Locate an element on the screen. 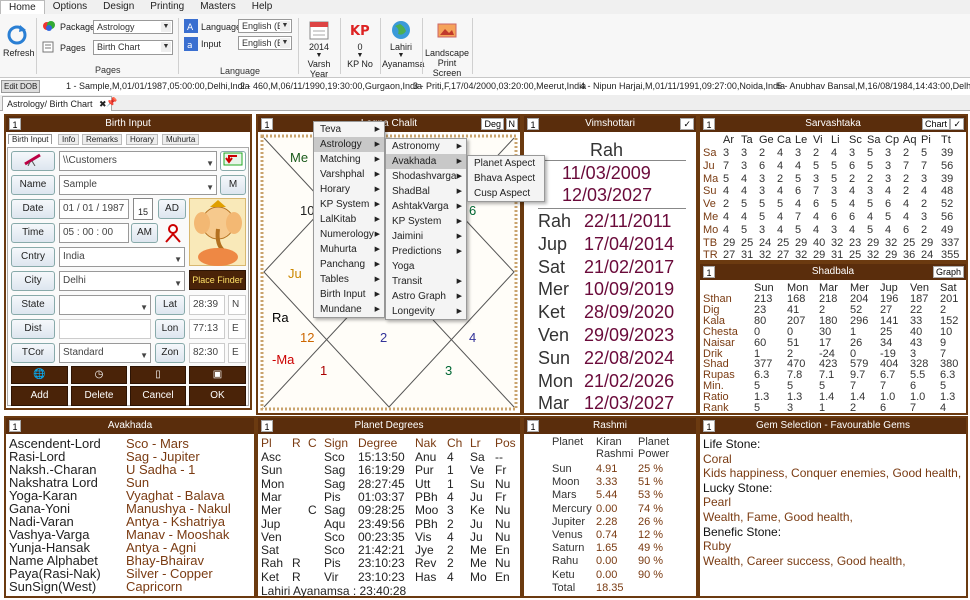 The width and height of the screenshot is (970, 600). lon-label-button: Lon is located at coordinates (170, 329).